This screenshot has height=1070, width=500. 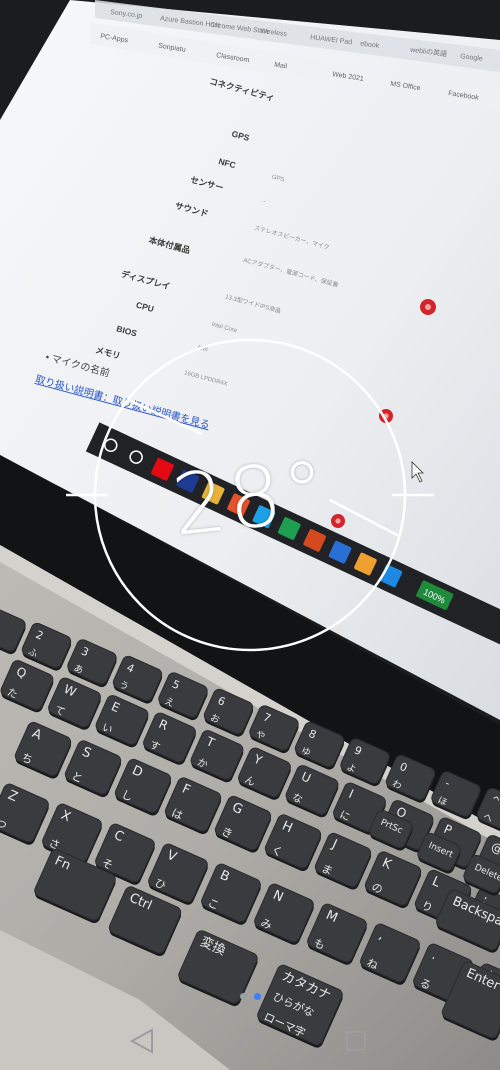 I want to click on recents-square-icon, so click(x=356, y=1041).